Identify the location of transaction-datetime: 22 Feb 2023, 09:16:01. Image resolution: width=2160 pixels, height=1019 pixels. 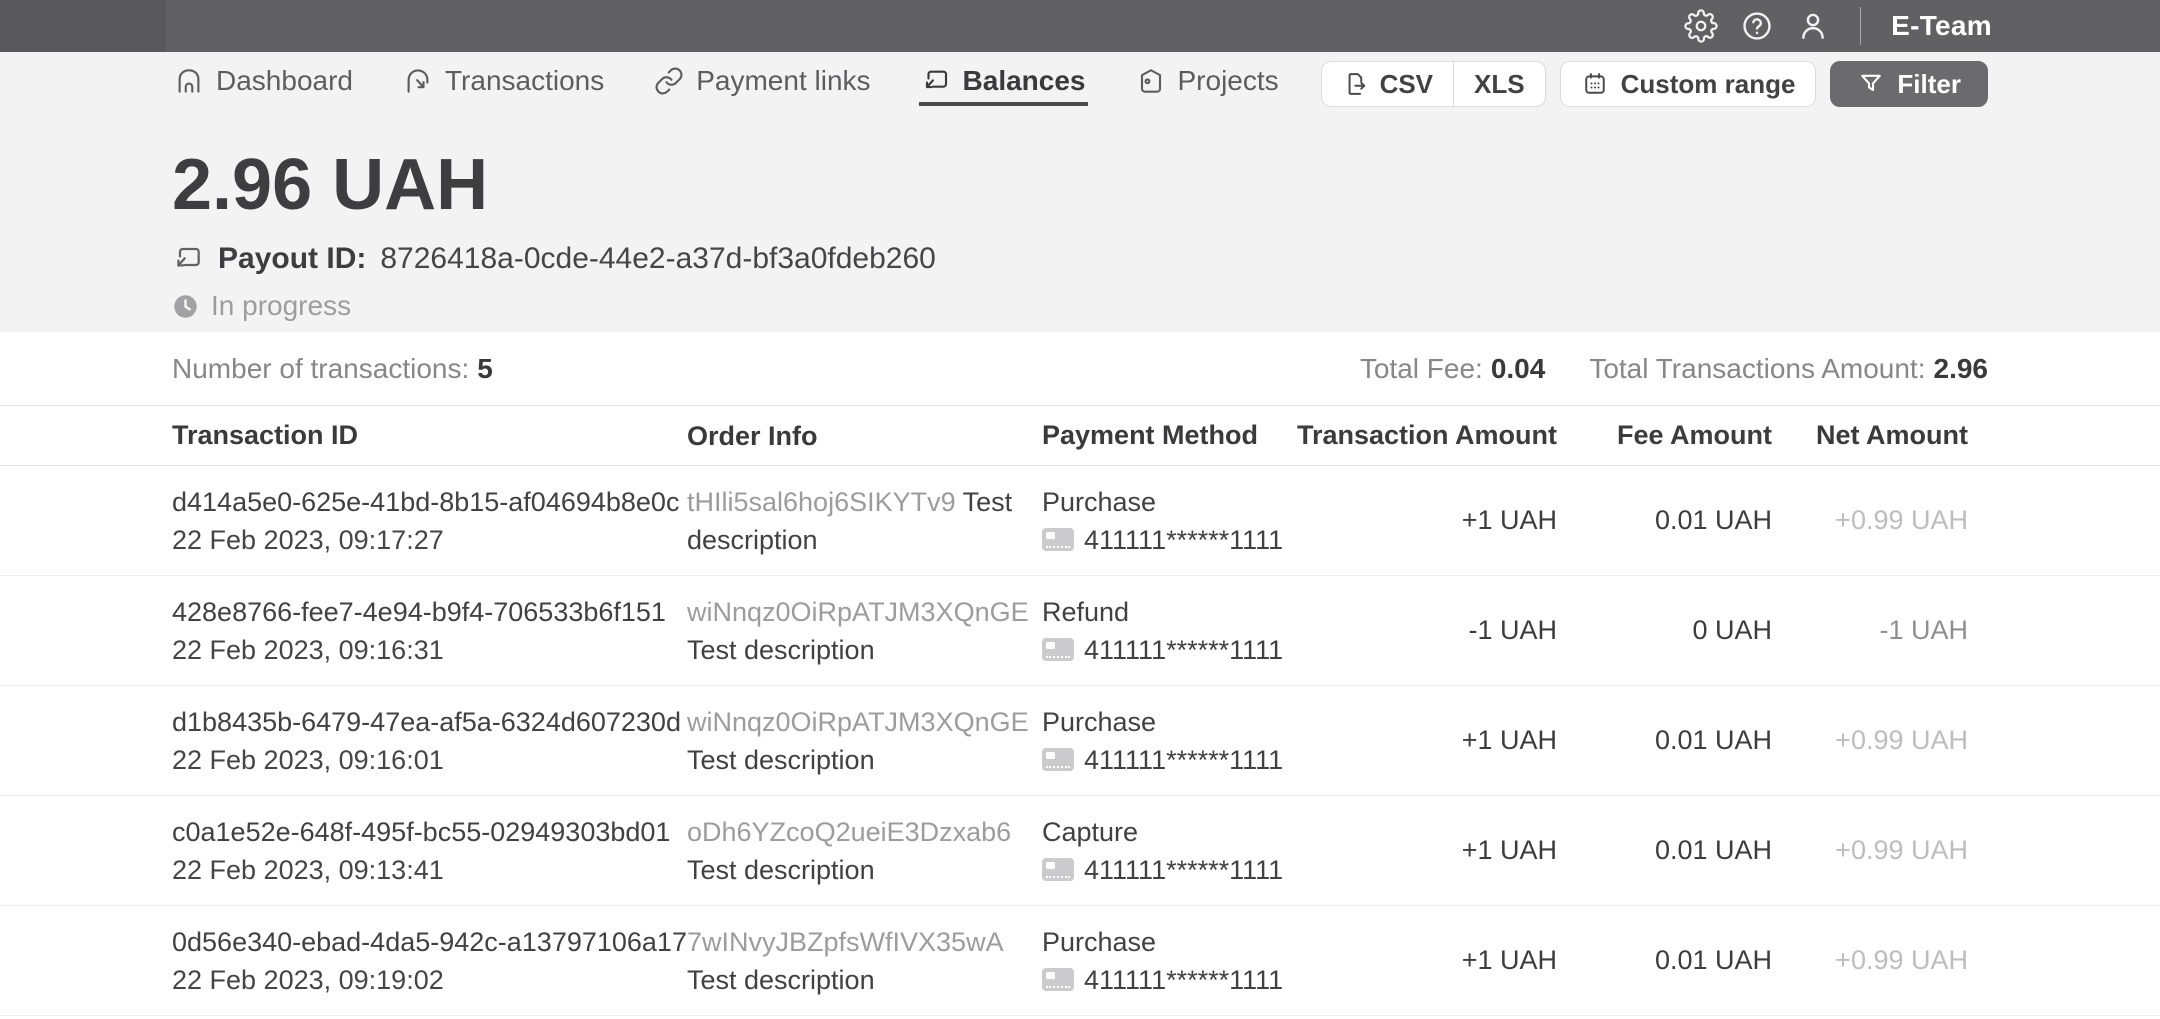
(308, 759).